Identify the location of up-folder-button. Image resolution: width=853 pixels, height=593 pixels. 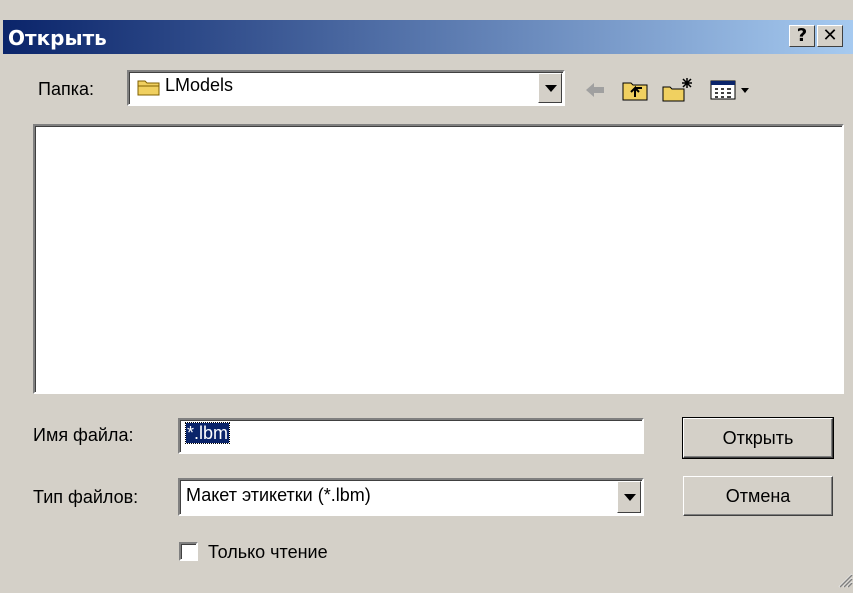
(635, 90).